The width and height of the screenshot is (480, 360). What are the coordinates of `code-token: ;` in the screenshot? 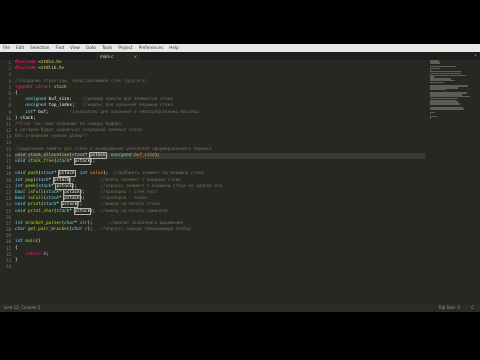 It's located at (47, 254).